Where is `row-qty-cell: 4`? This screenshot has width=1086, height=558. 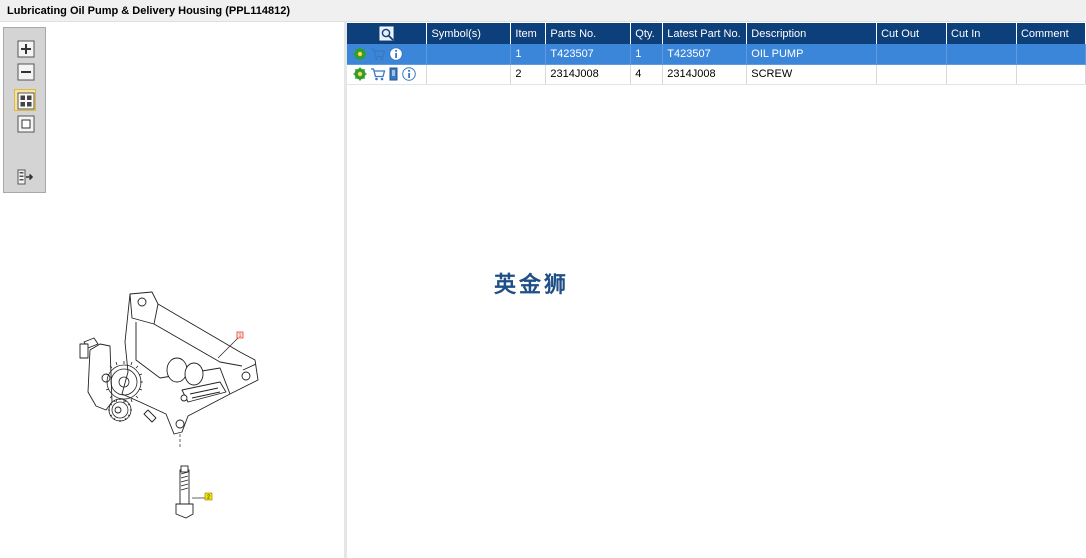 row-qty-cell: 4 is located at coordinates (647, 74).